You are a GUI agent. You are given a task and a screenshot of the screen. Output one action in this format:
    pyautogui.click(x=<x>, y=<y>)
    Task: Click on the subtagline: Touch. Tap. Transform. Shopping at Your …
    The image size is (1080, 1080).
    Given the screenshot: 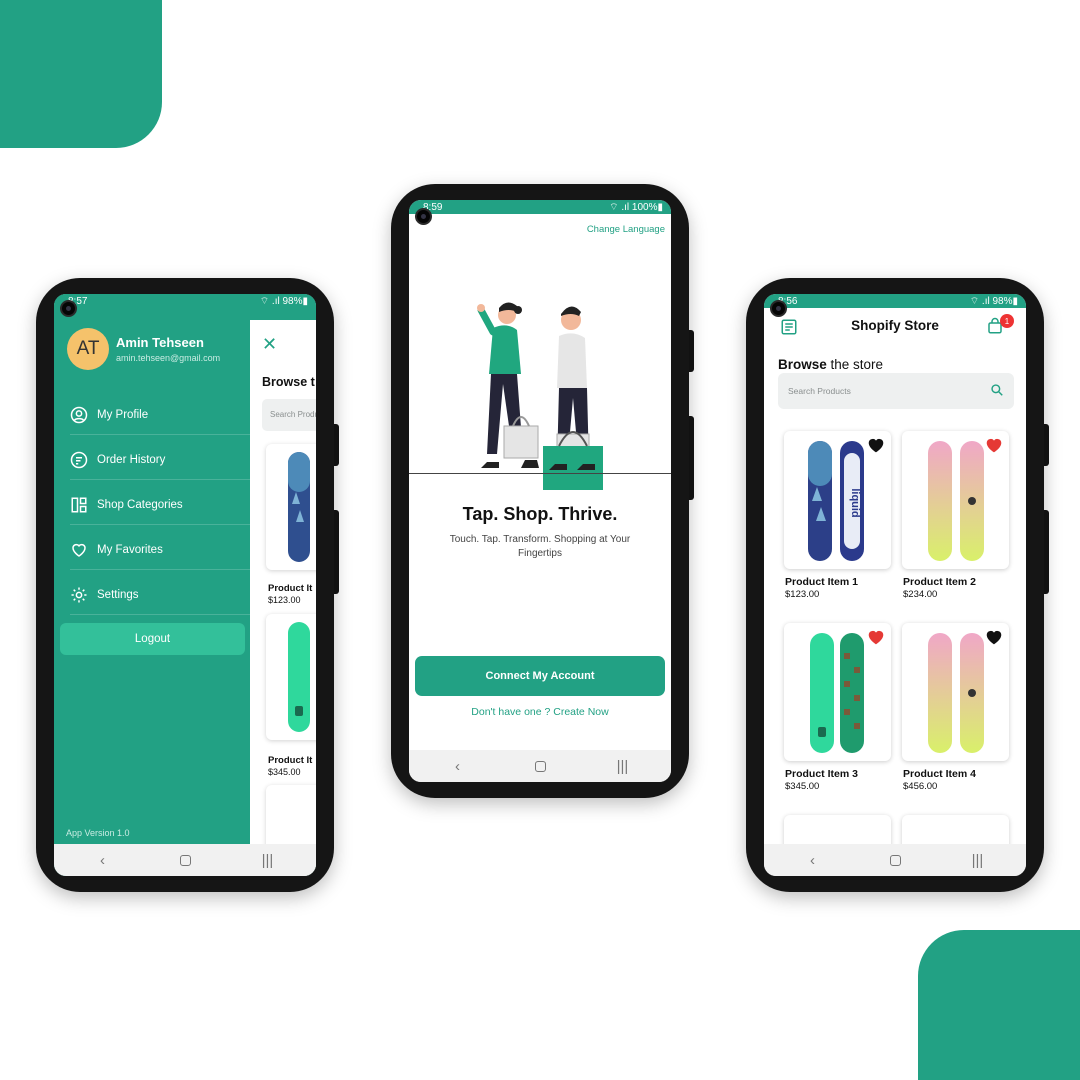 What is the action you would take?
    pyautogui.click(x=540, y=546)
    